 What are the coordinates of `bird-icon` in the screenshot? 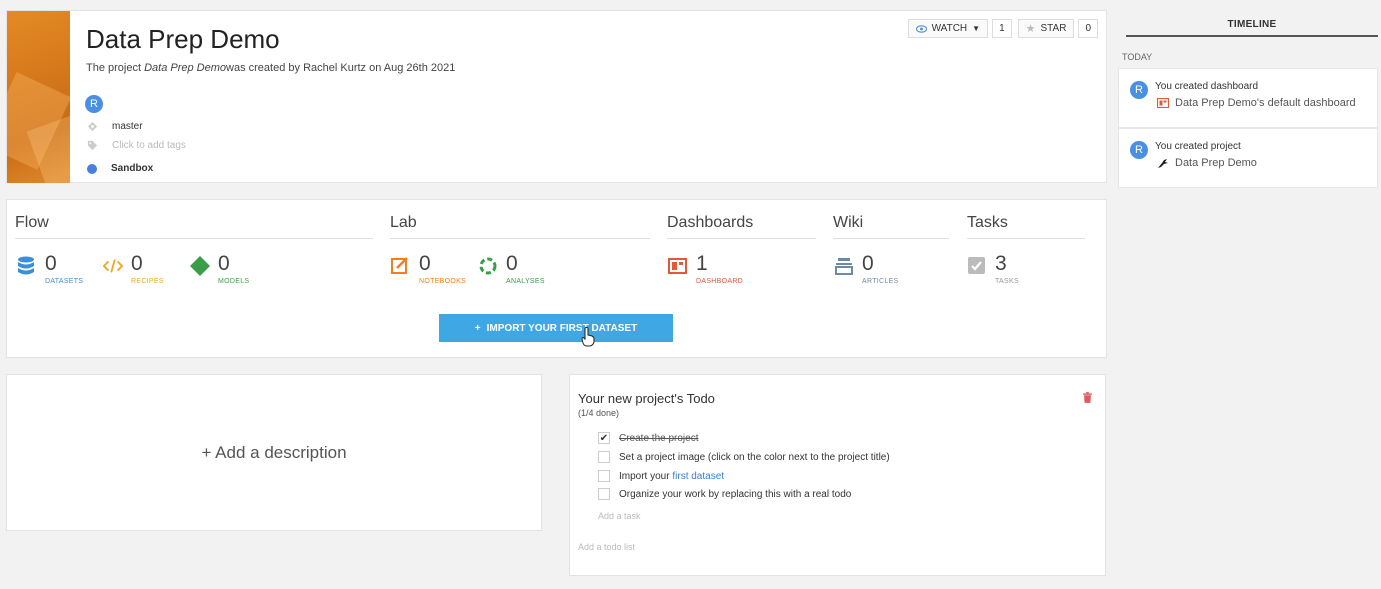 It's located at (1163, 163).